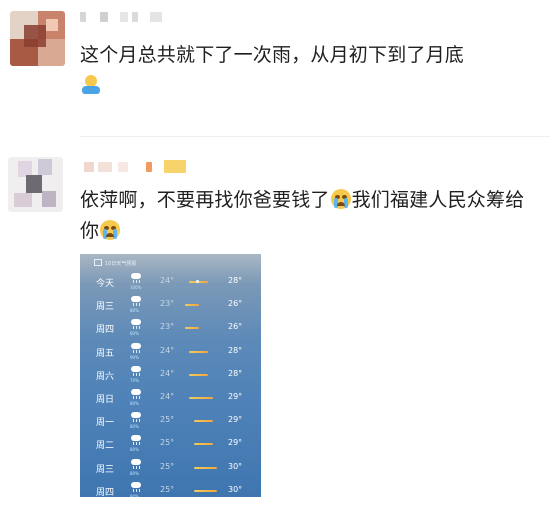 Image resolution: width=550 pixels, height=511 pixels. I want to click on forecast-row: 周三 80% 25° 30°, so click(170, 469).